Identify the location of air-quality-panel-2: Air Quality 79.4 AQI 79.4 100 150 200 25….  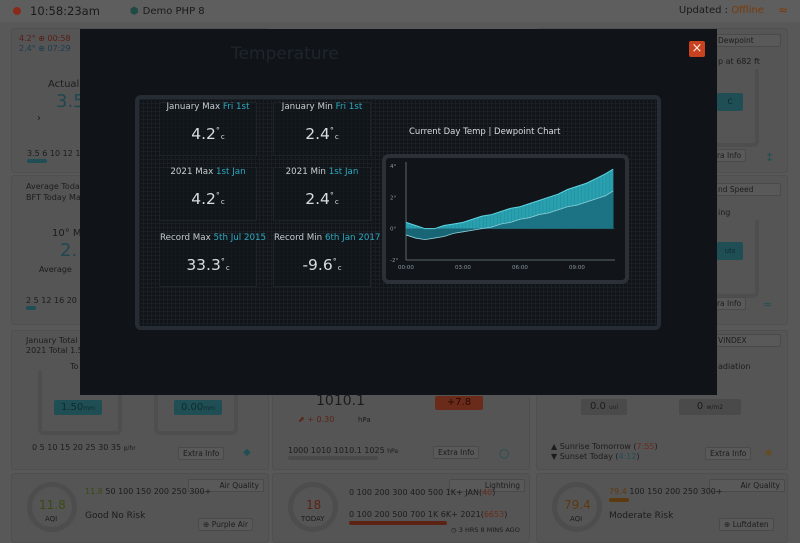
(662, 508).